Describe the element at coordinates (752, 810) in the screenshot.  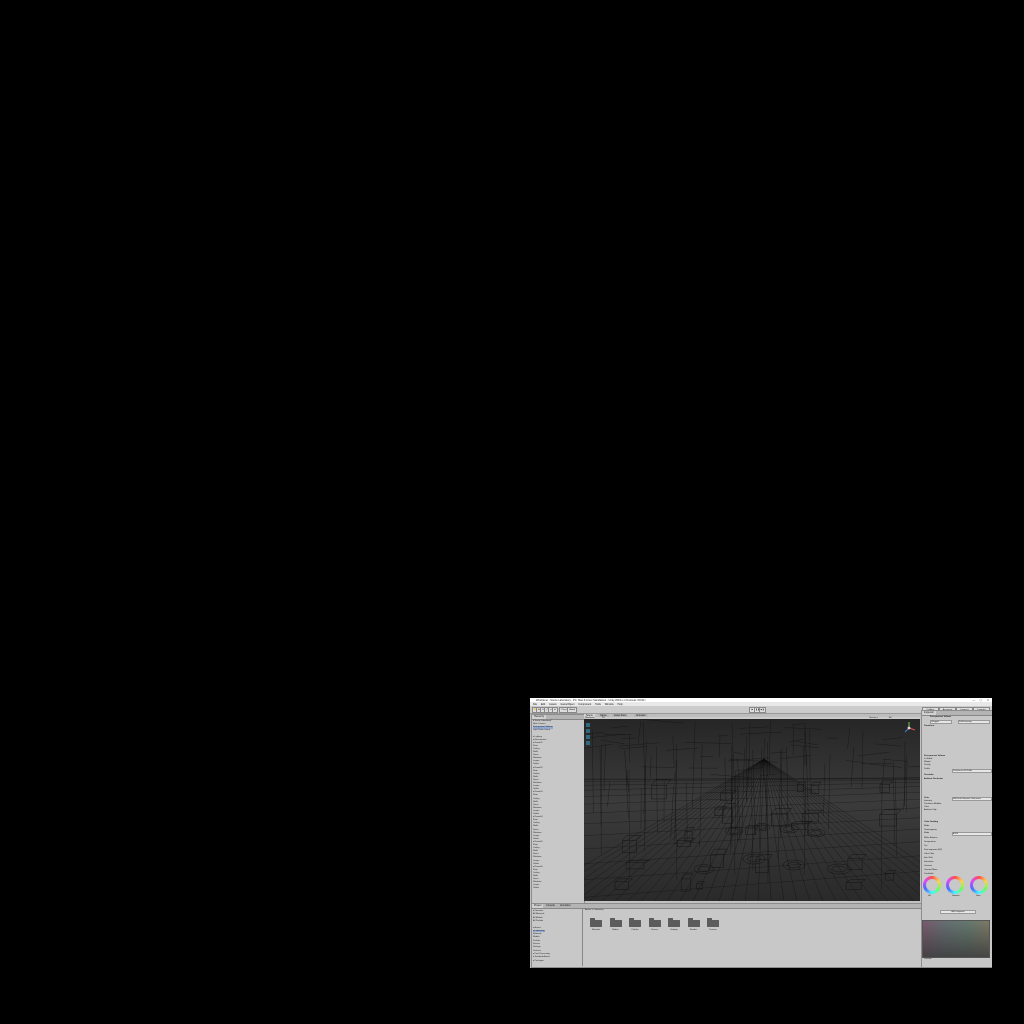
I see `scene-viewport` at that location.